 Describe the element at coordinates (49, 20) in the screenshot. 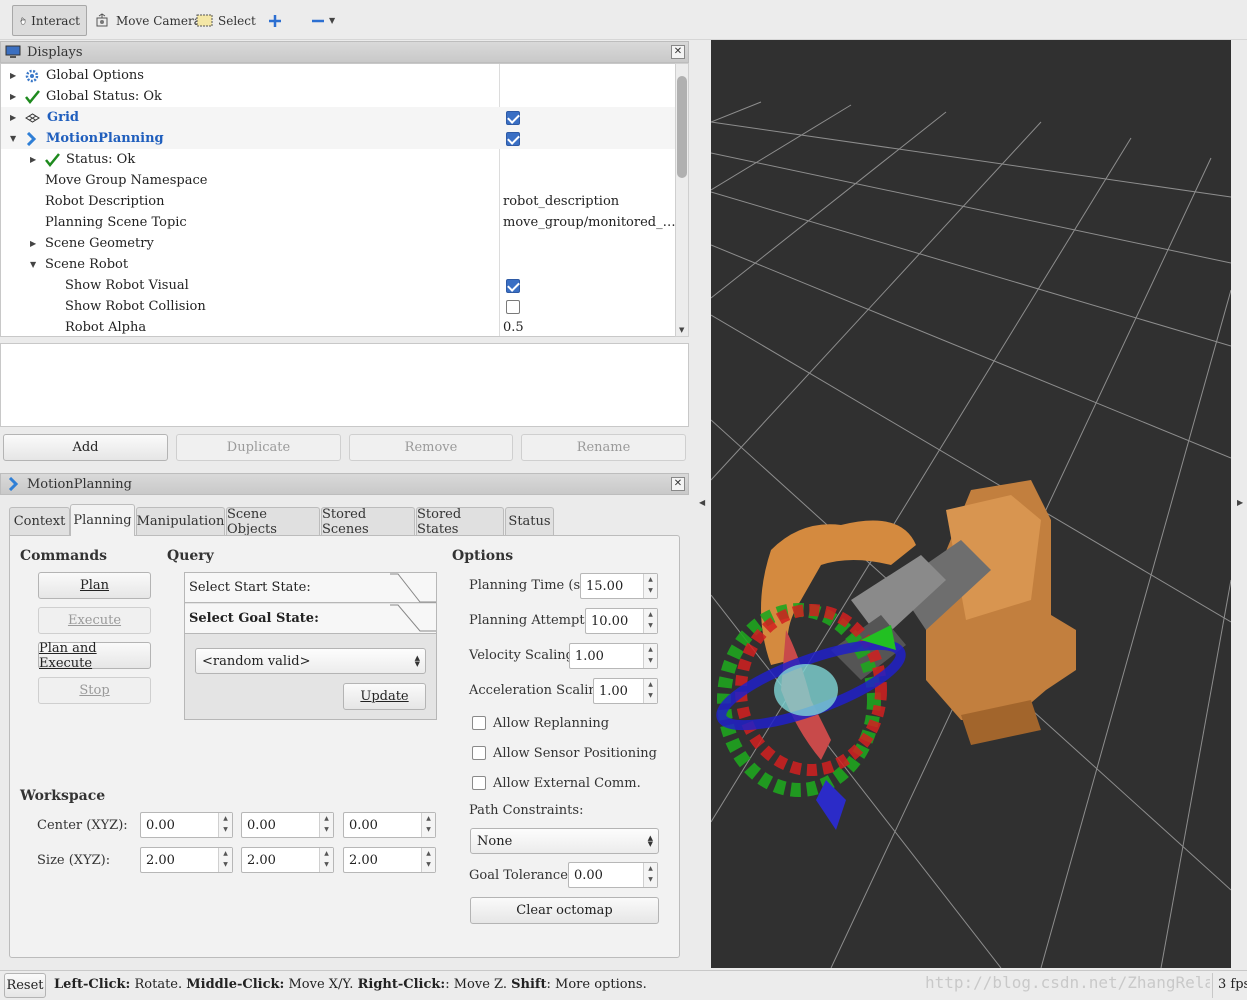

I see `interact-tool-button: Interact` at that location.